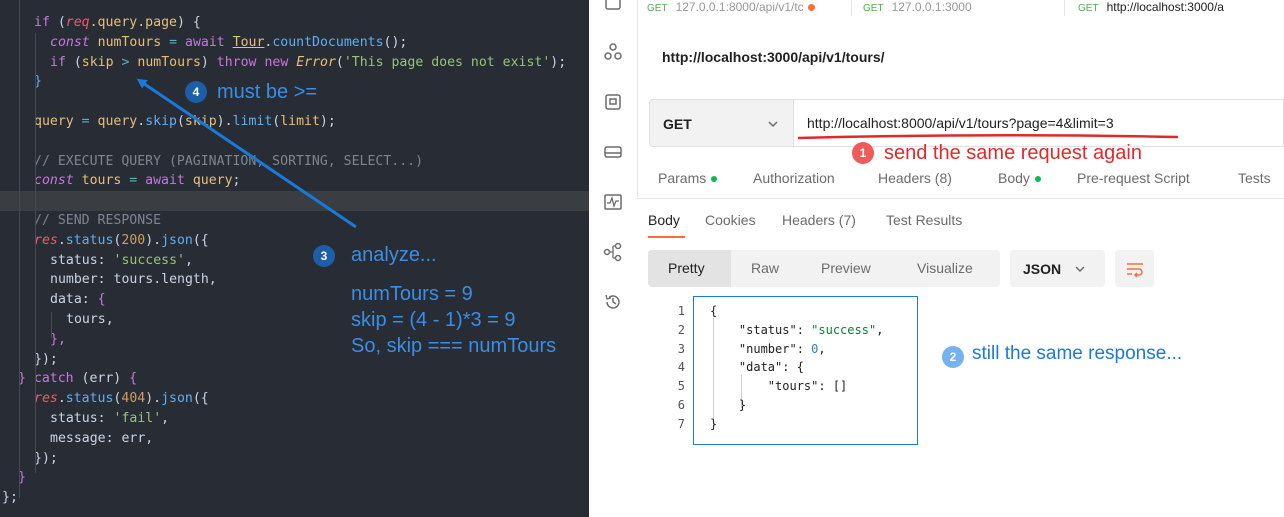  Describe the element at coordinates (863, 153) in the screenshot. I see `annotation-1-badge: 1` at that location.